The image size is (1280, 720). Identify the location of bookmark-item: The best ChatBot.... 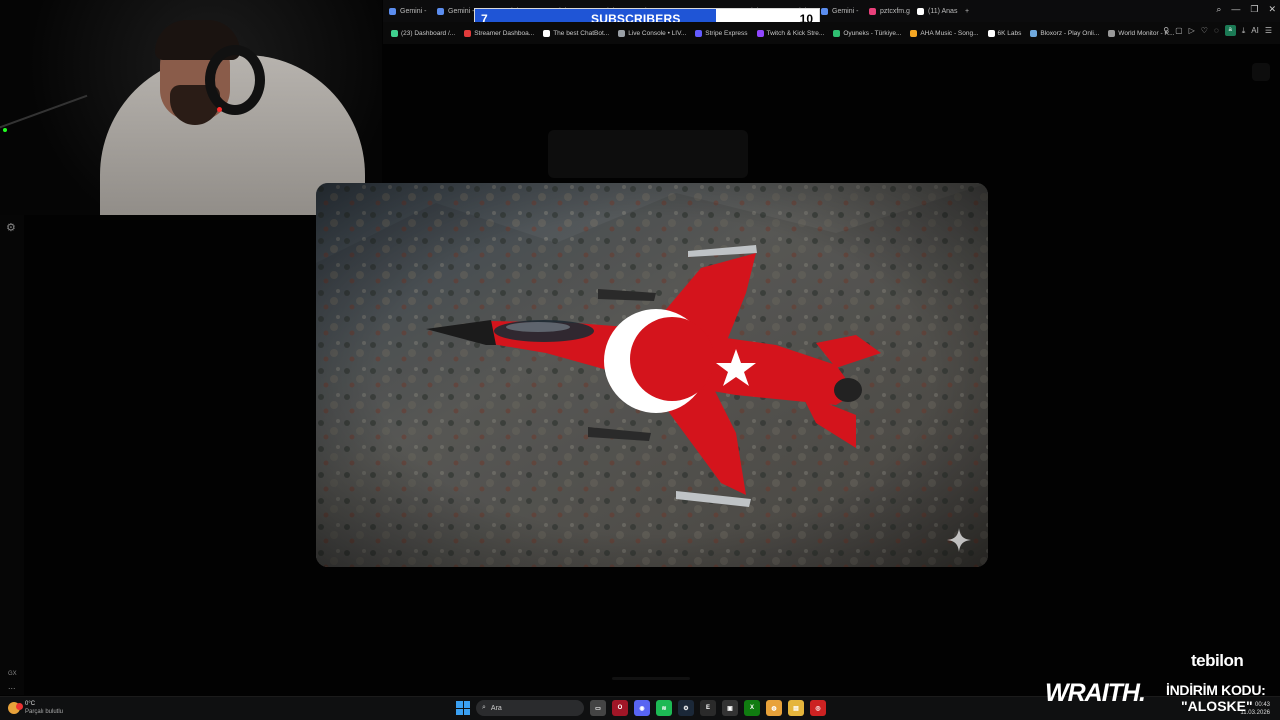
(576, 33).